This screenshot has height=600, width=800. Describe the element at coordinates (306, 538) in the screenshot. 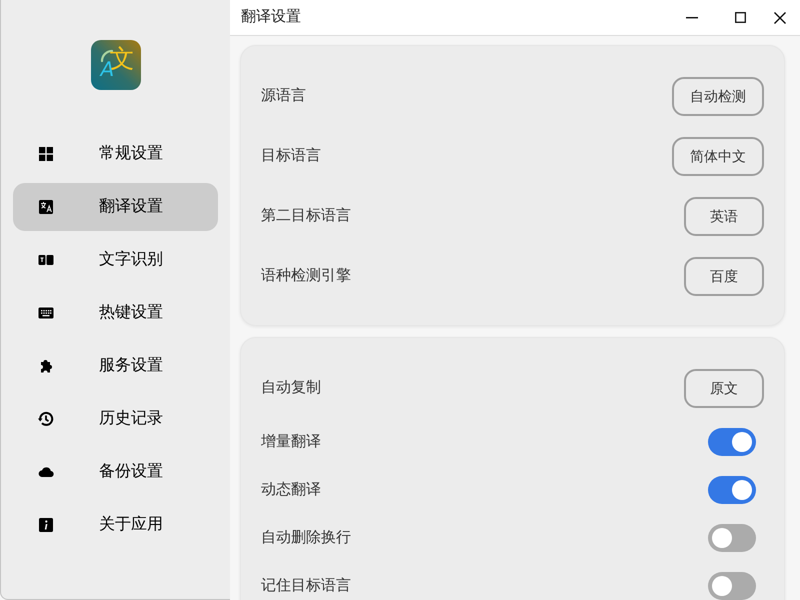

I see `setting-label: 自动删除换行` at that location.